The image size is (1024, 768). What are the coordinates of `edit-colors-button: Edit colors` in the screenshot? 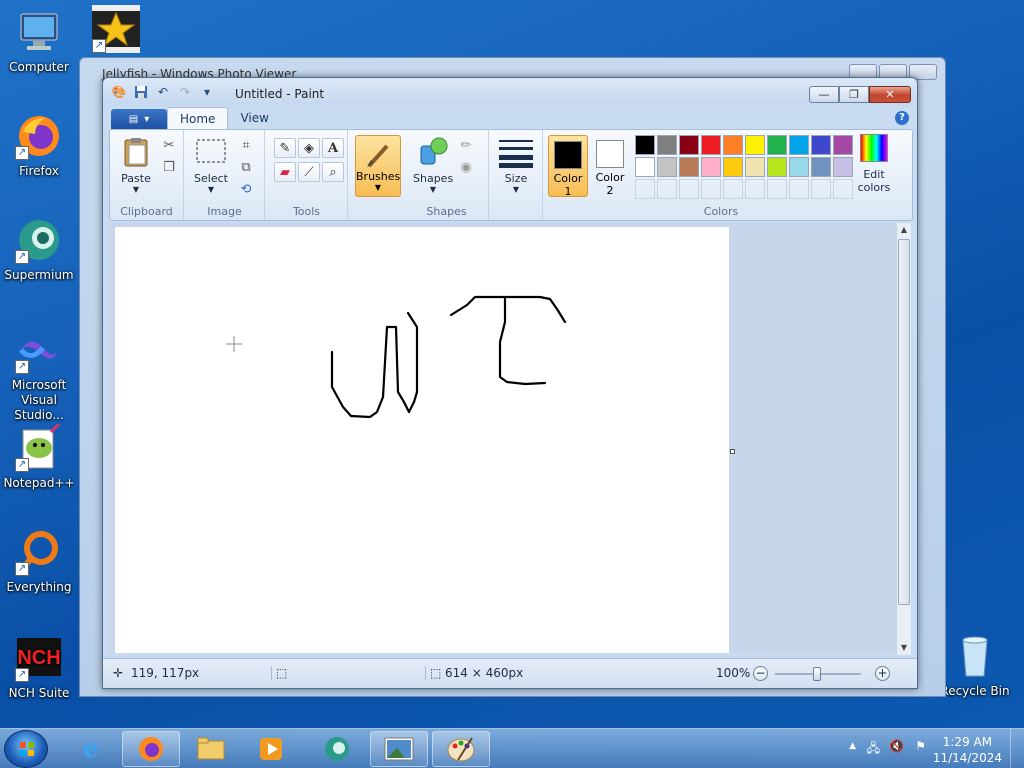 It's located at (874, 164).